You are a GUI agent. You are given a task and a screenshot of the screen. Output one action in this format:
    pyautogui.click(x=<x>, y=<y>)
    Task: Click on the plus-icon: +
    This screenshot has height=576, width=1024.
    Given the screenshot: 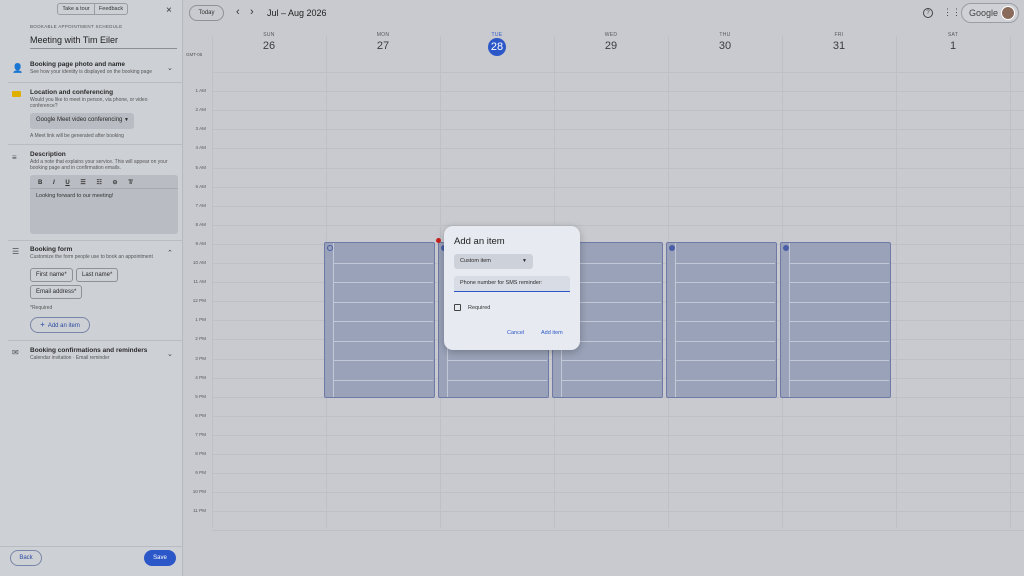 What is the action you would take?
    pyautogui.click(x=42, y=324)
    